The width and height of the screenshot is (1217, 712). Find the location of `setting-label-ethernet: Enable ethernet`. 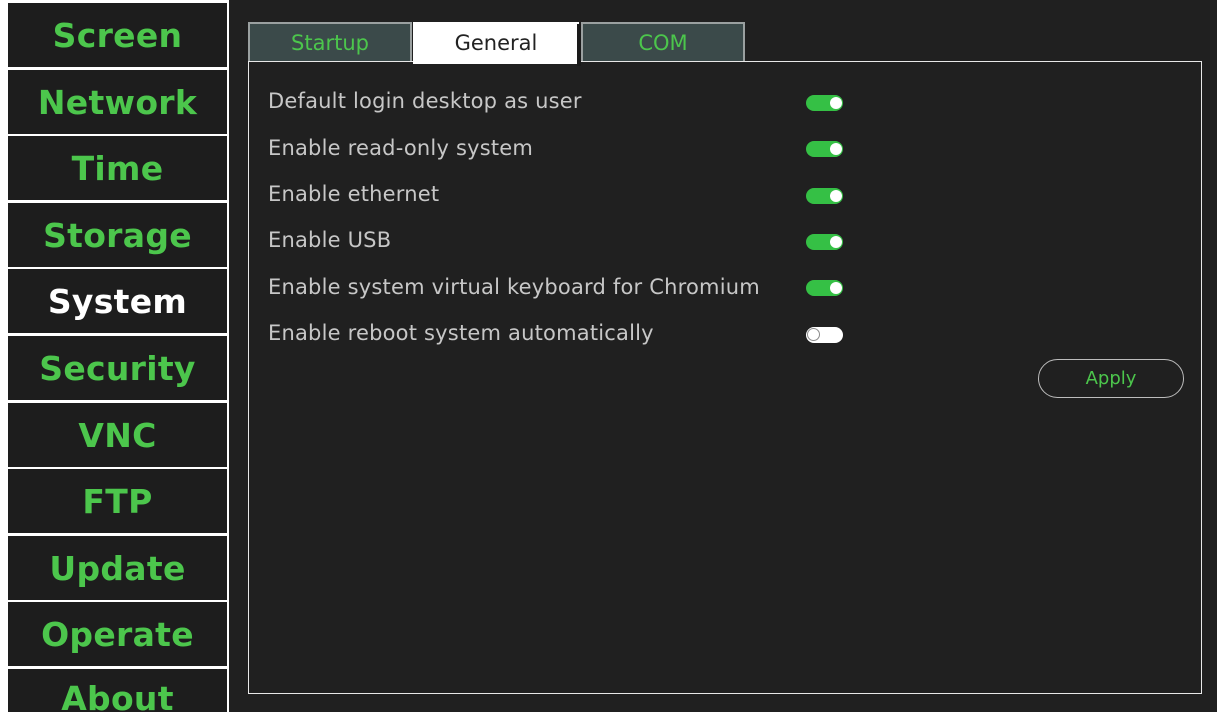

setting-label-ethernet: Enable ethernet is located at coordinates (354, 194).